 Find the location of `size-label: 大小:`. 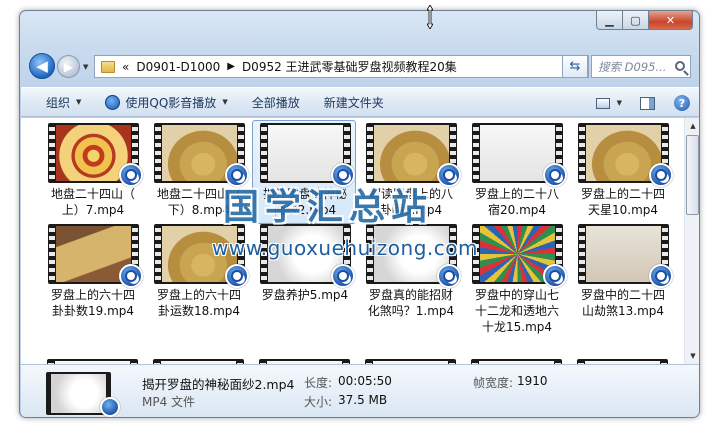

size-label: 大小: is located at coordinates (318, 402).